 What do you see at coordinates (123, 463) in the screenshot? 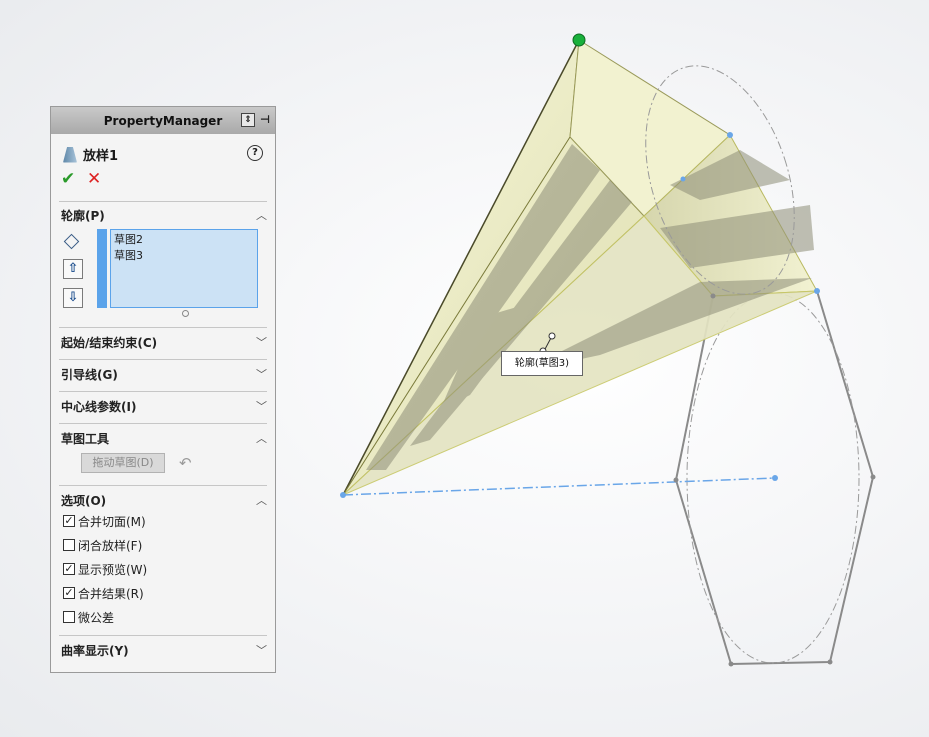
I see `drag-sketch-button: 拖动草图(D)` at bounding box center [123, 463].